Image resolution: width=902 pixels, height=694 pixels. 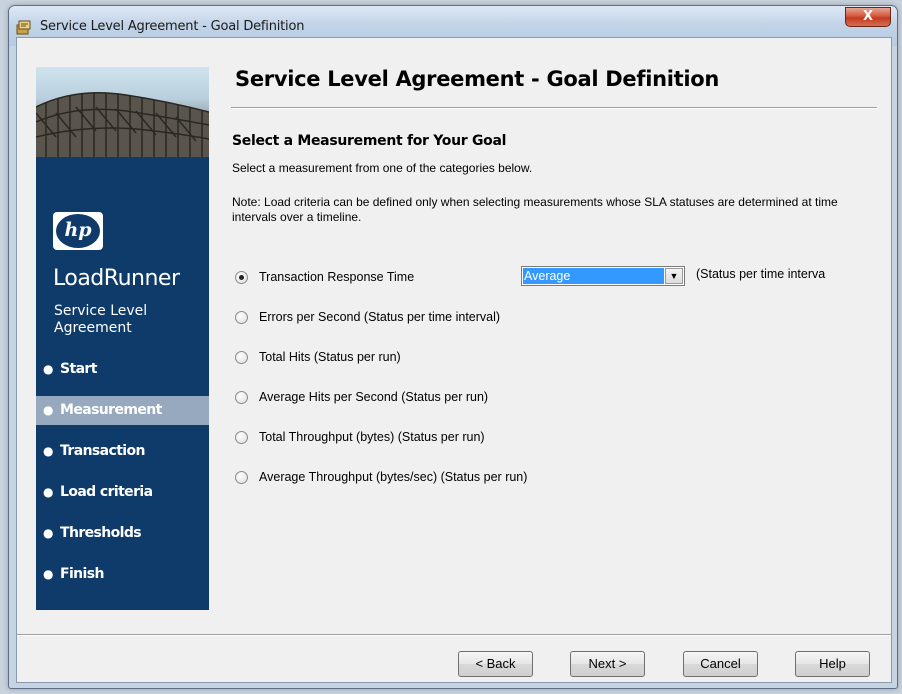 I want to click on section-title: Select a Measurement for Your Goal, so click(x=369, y=141).